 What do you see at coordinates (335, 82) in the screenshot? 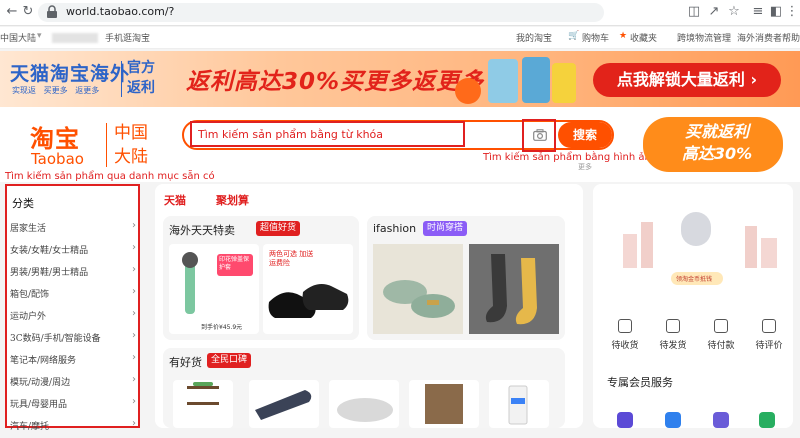
I see `banner-promo-text: 返利高达30%买更多返更多` at bounding box center [335, 82].